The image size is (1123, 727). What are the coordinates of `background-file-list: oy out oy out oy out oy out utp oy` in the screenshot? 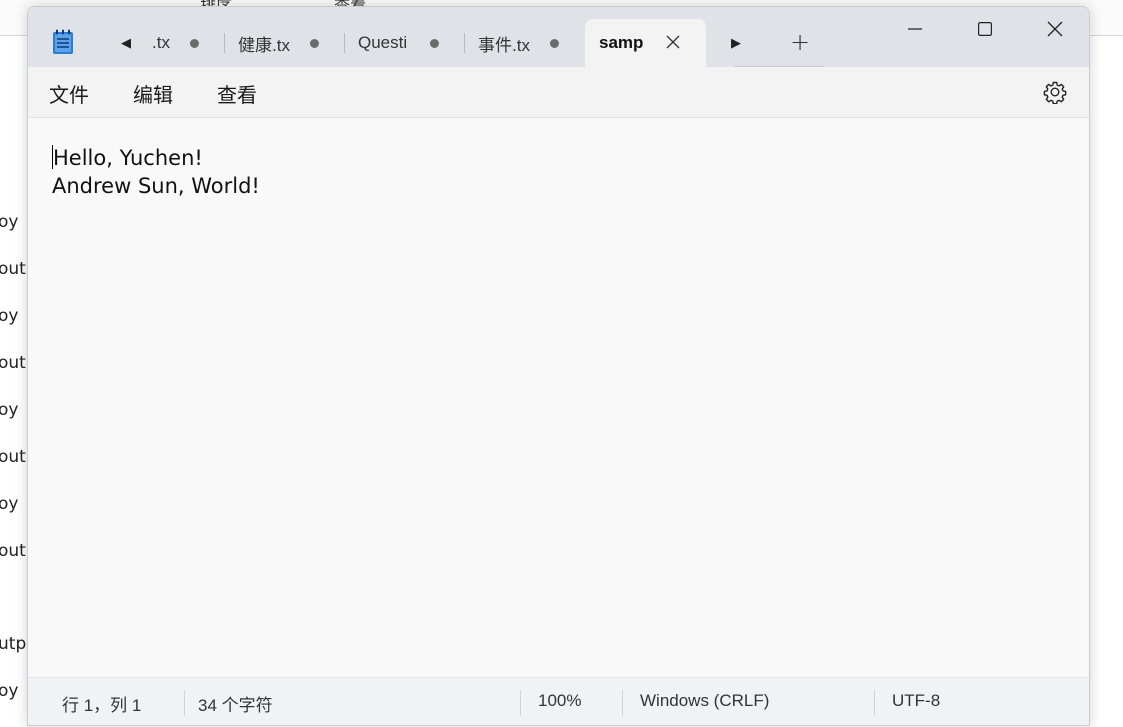 It's located at (15, 363).